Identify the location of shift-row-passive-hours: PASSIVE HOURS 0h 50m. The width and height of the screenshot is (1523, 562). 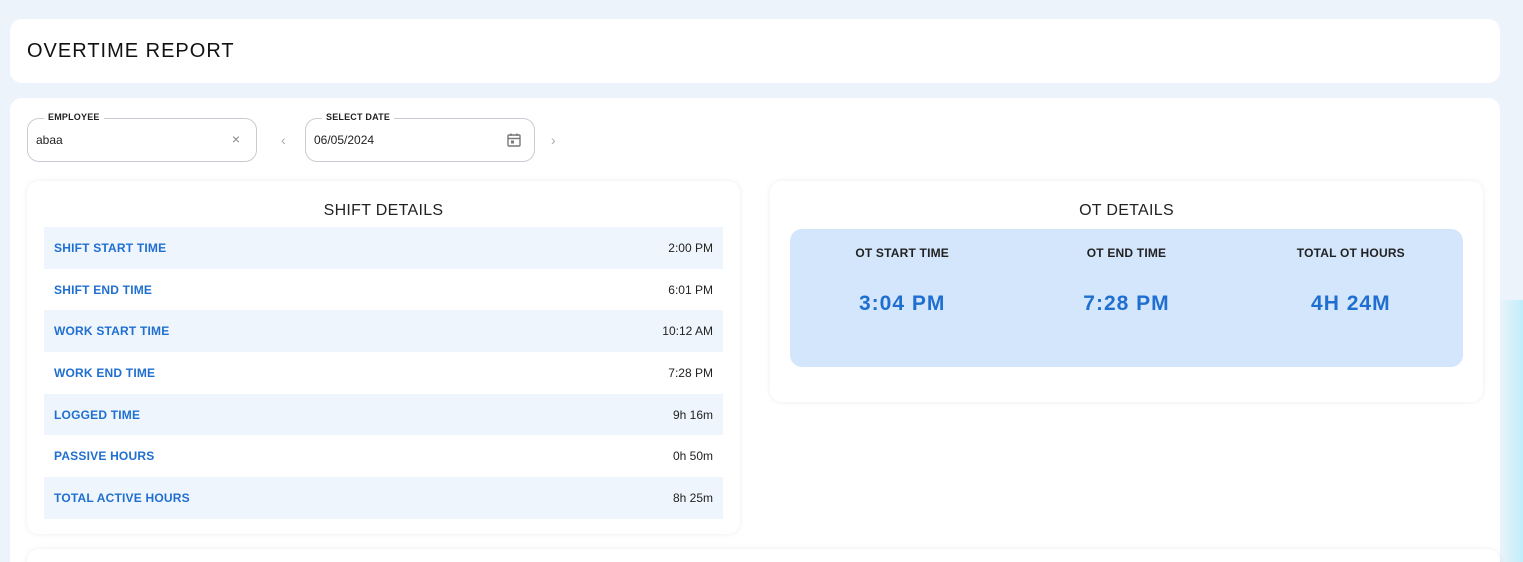
(383, 456).